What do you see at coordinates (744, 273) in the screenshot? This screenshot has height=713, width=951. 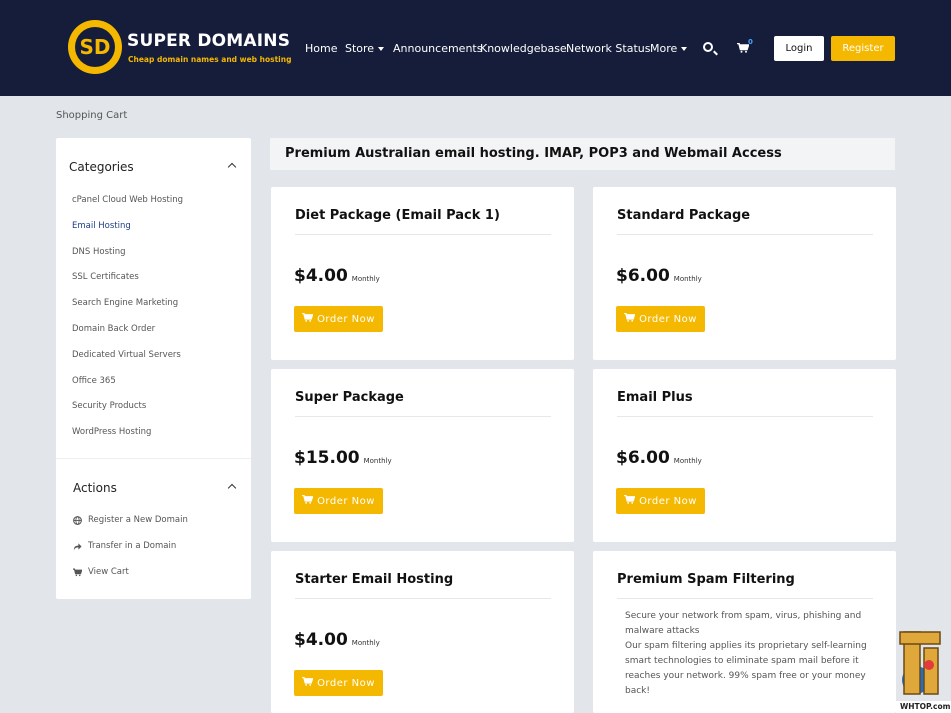 I see `product-card: Standard Package $6.00 Monthly Order Now` at bounding box center [744, 273].